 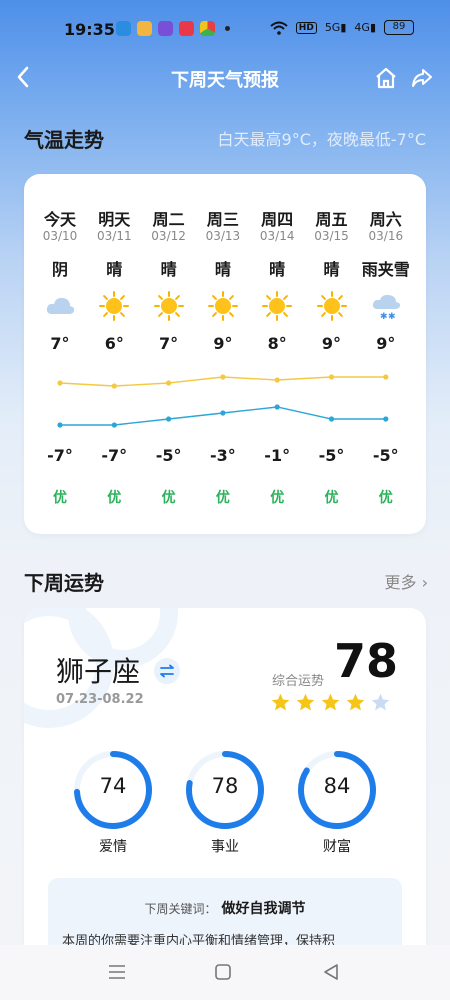 What do you see at coordinates (223, 401) in the screenshot?
I see `temperature-chart` at bounding box center [223, 401].